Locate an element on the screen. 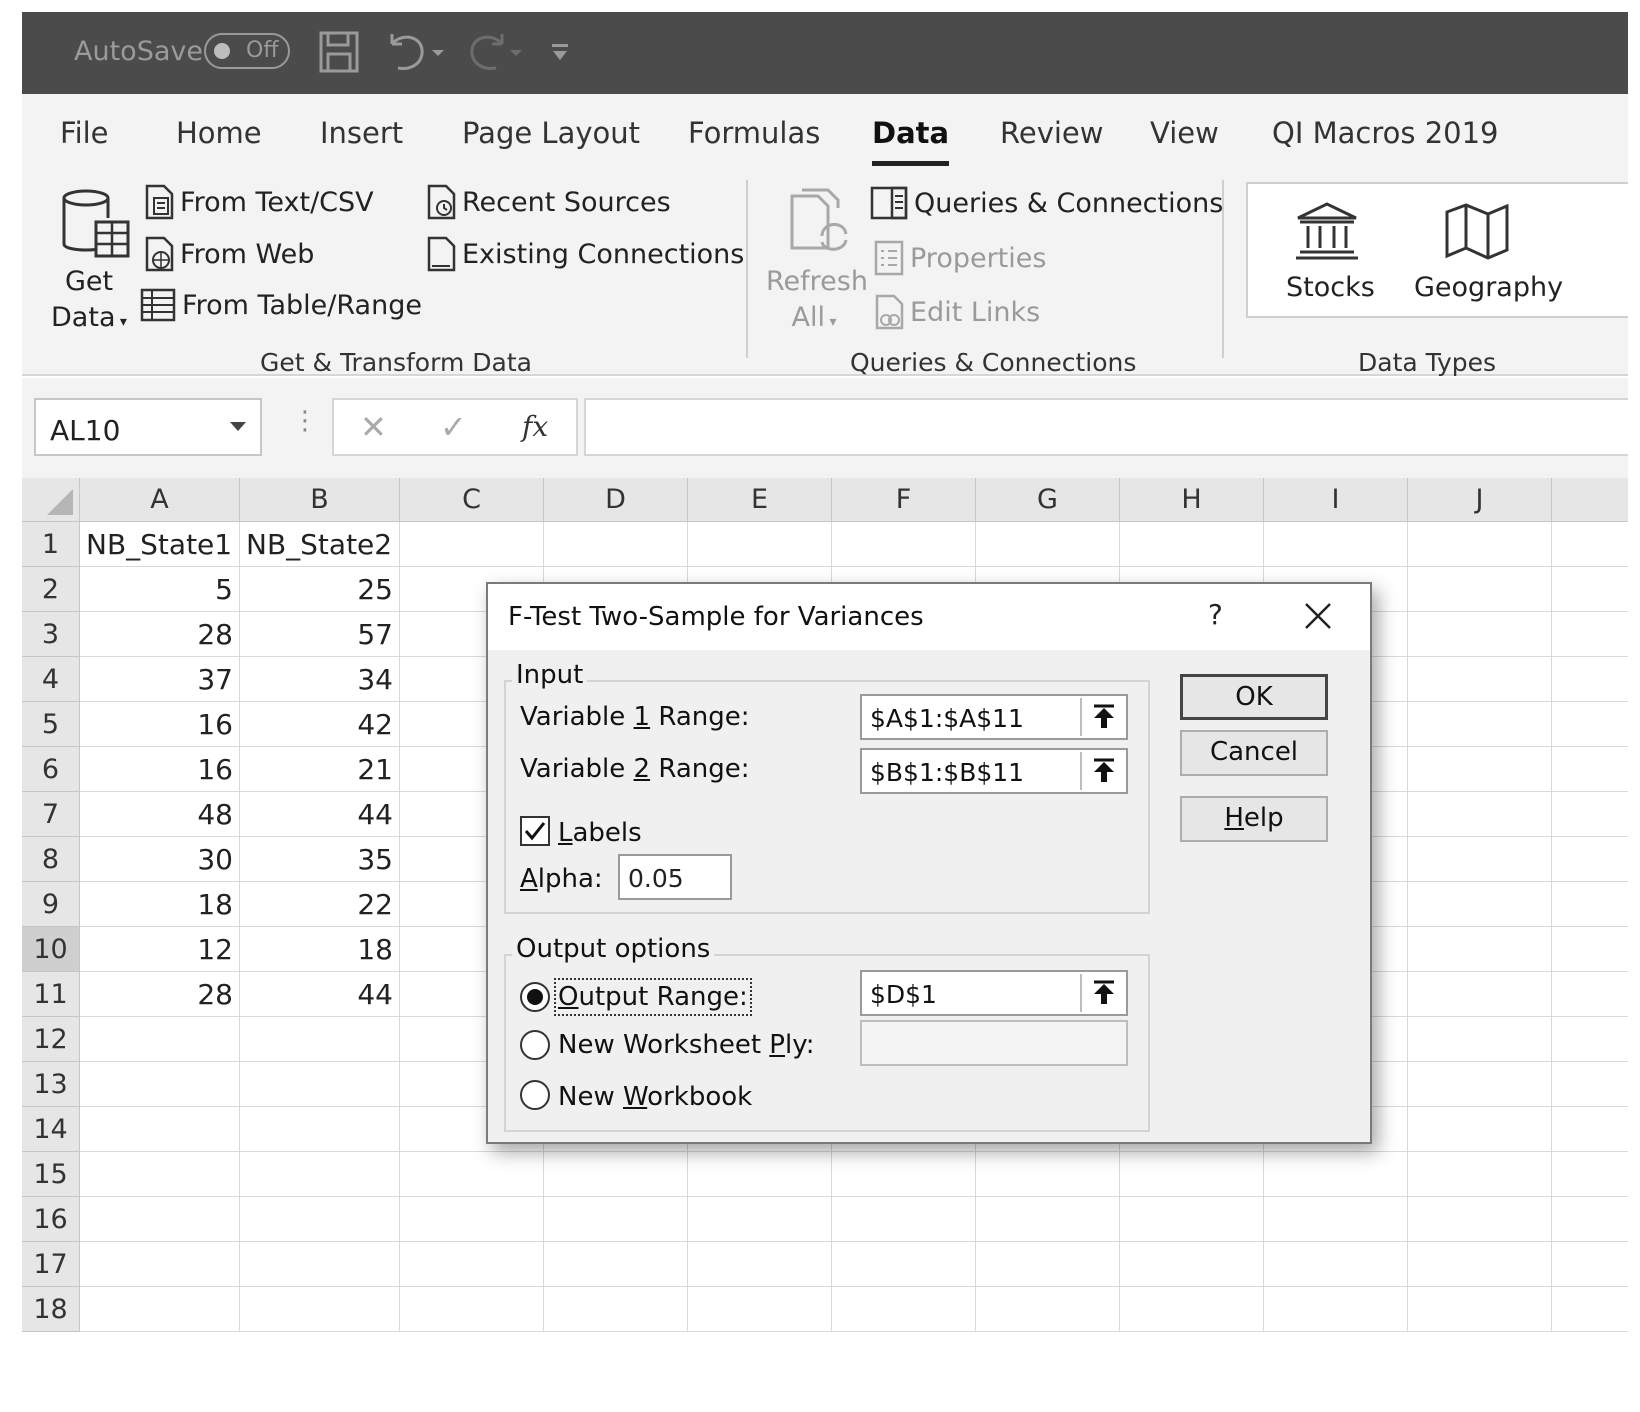  properties-button: Properties is located at coordinates (960, 258).